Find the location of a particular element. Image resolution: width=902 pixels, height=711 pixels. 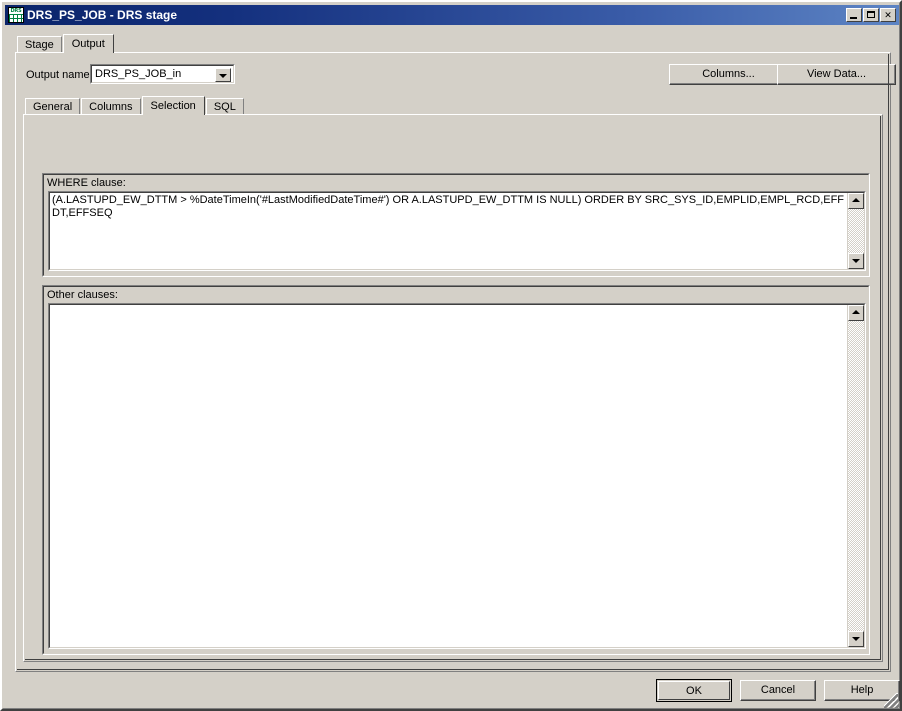

tab-stage-label: Stage is located at coordinates (39, 45).